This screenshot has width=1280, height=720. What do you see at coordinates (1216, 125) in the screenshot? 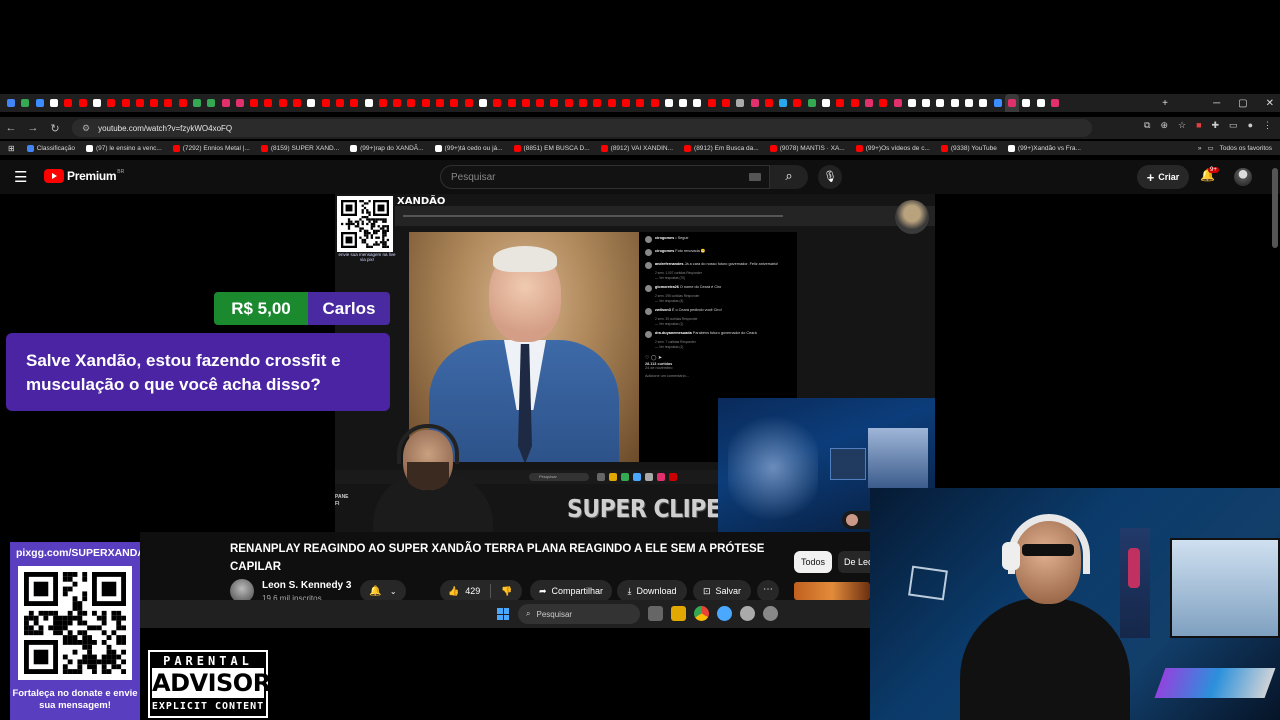
I see `extensions-puzzle-icon: ✚` at bounding box center [1216, 125].